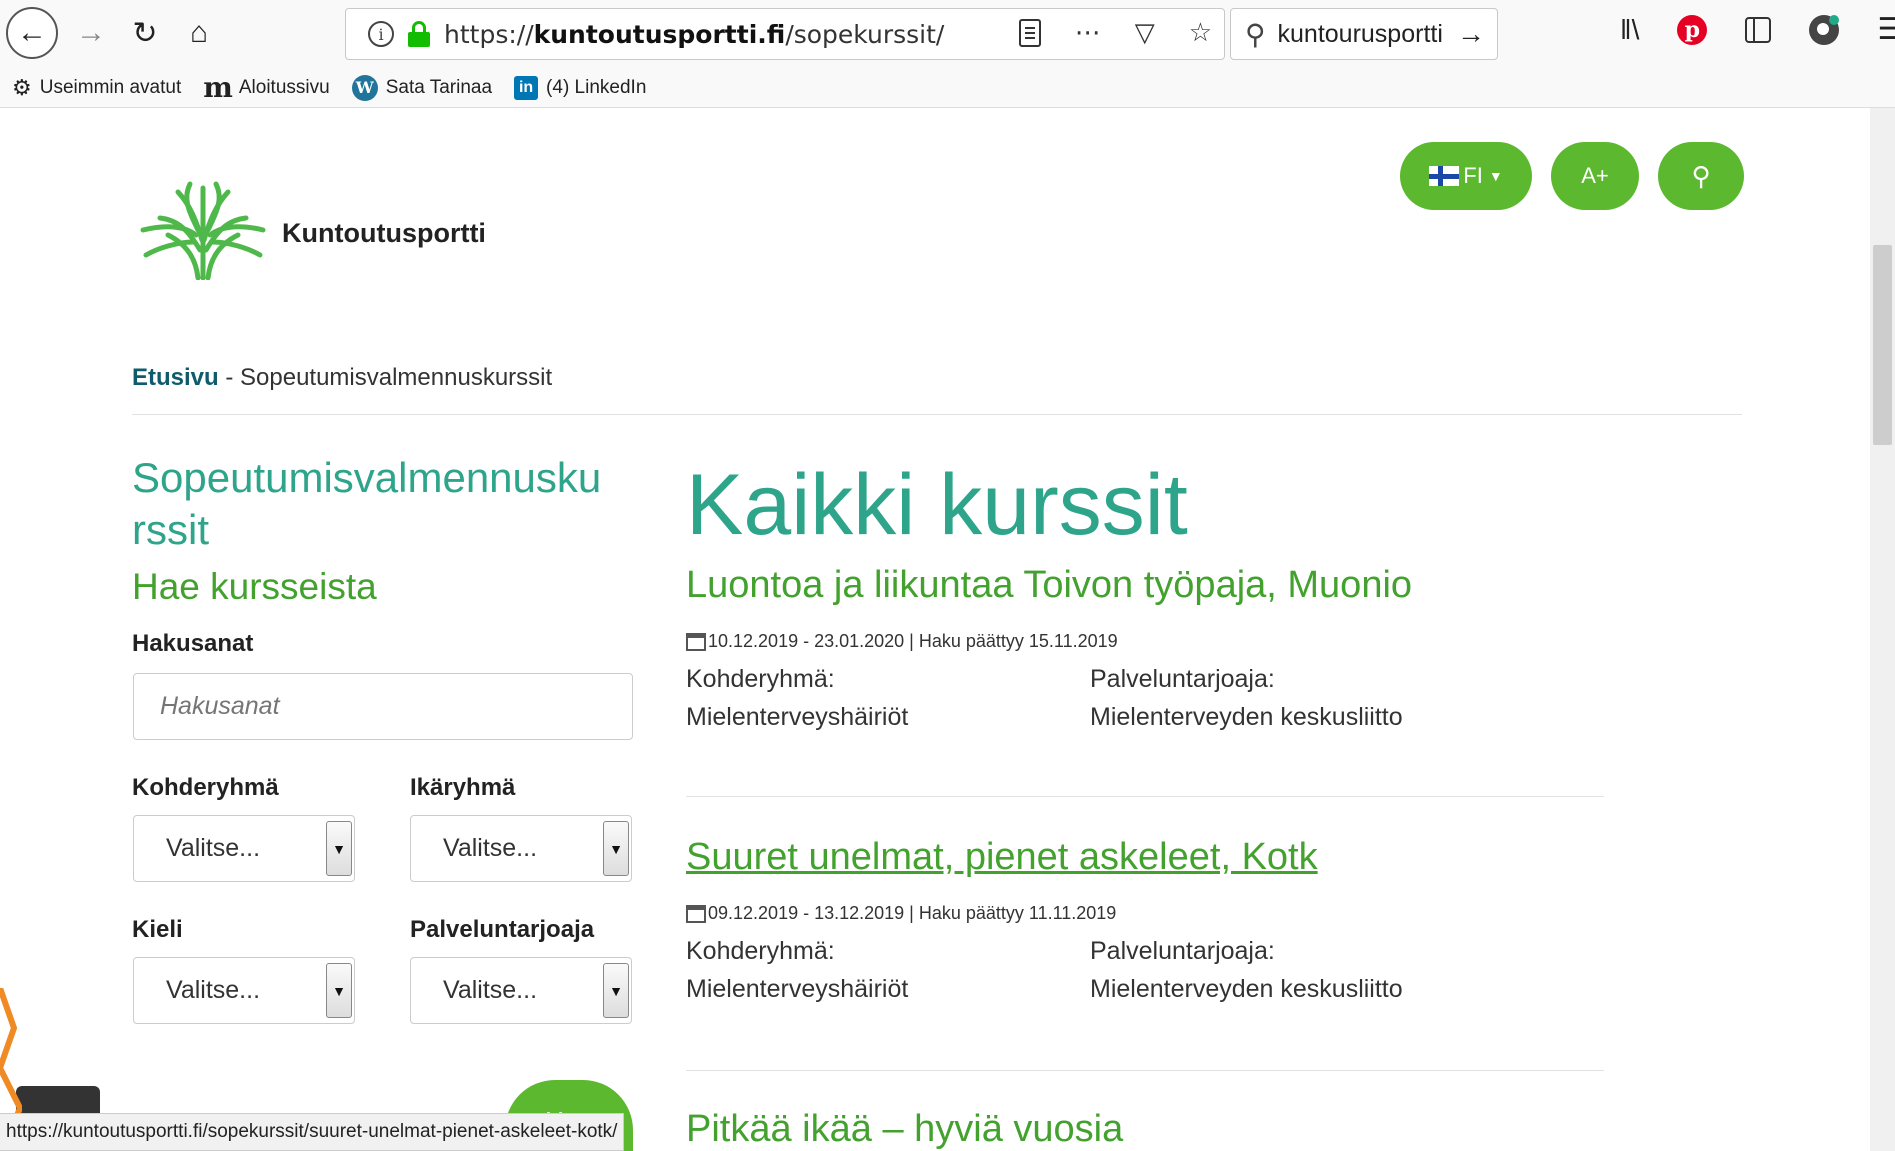  I want to click on pinterest-icon: p, so click(1692, 29).